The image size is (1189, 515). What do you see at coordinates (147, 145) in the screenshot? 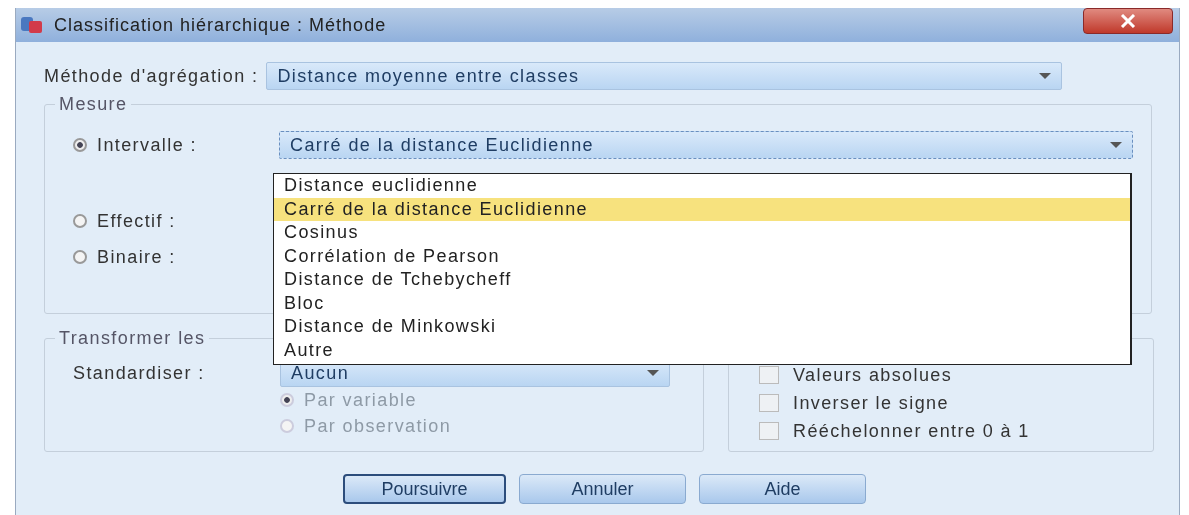
I see `radio-label: Intervalle :` at bounding box center [147, 145].